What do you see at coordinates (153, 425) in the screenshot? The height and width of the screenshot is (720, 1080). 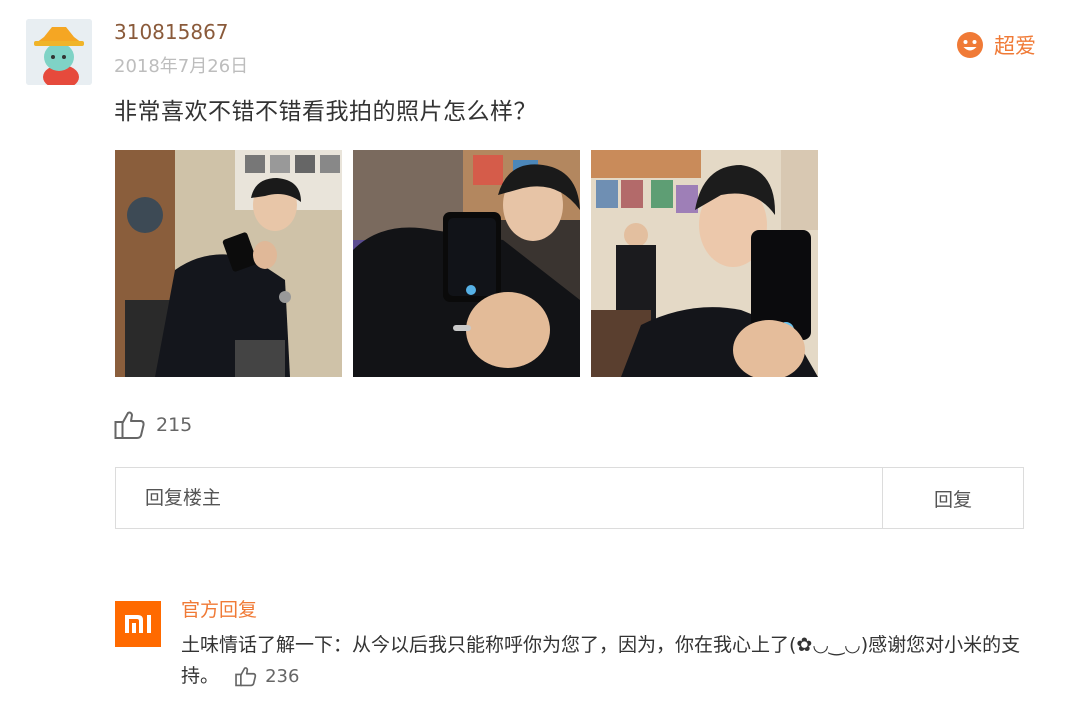 I see `post-like-row: 215` at bounding box center [153, 425].